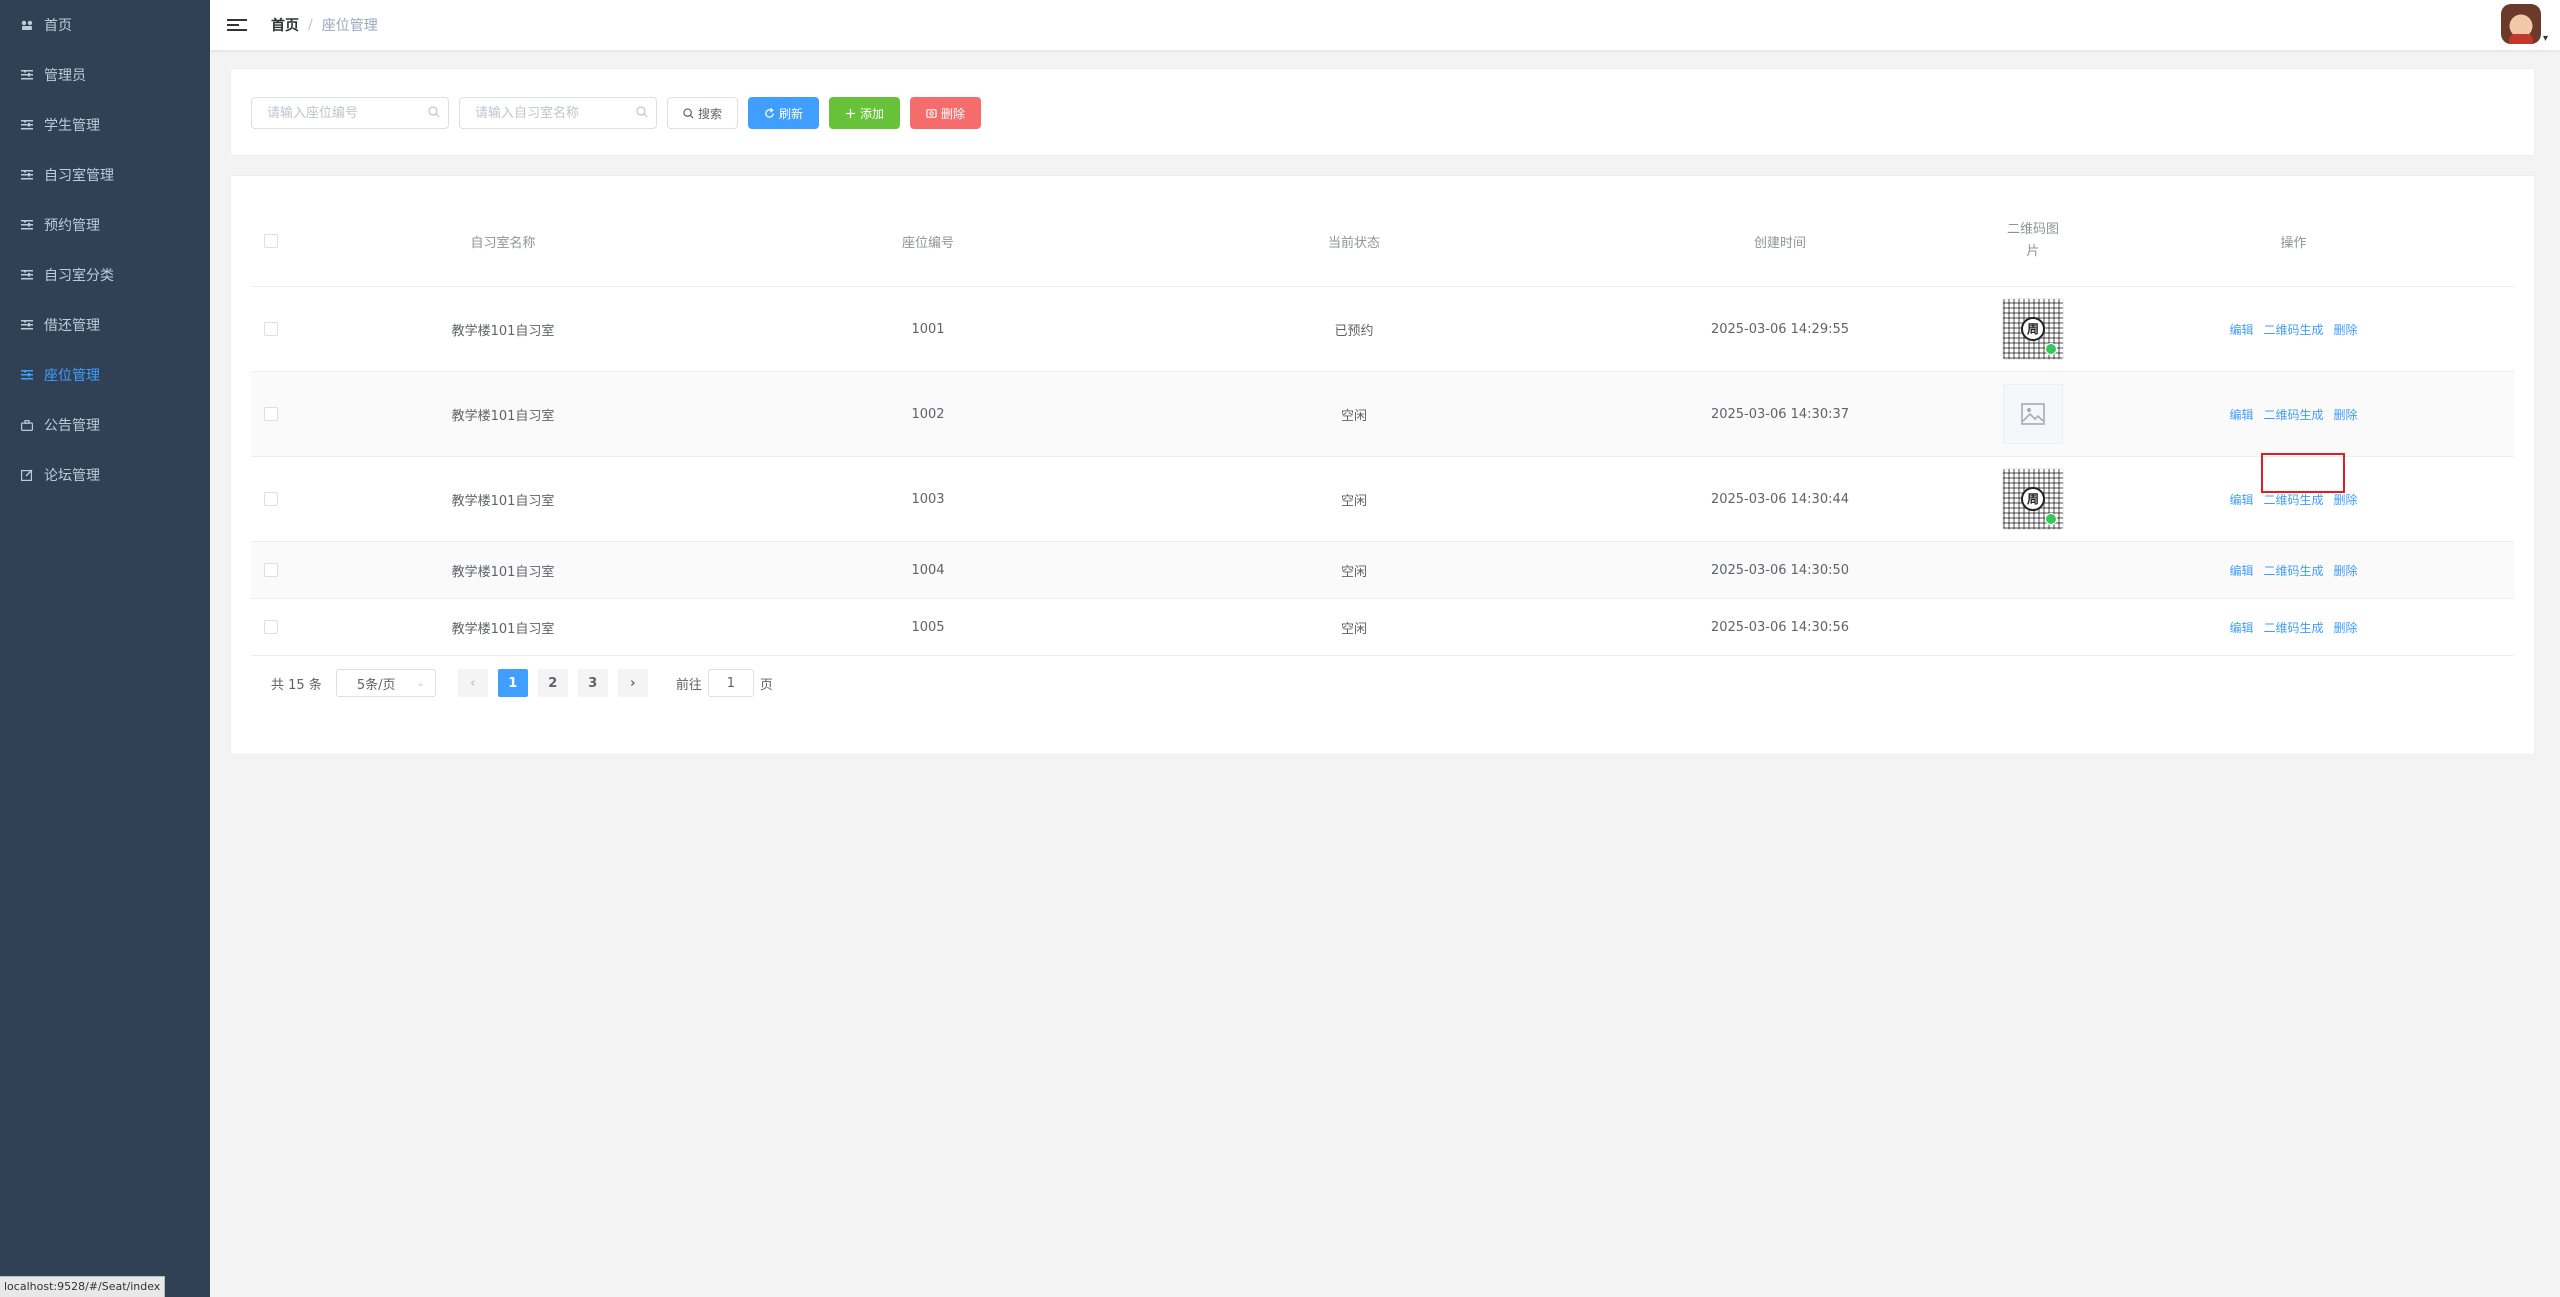  What do you see at coordinates (784, 113) in the screenshot?
I see `refresh-button: 刷新` at bounding box center [784, 113].